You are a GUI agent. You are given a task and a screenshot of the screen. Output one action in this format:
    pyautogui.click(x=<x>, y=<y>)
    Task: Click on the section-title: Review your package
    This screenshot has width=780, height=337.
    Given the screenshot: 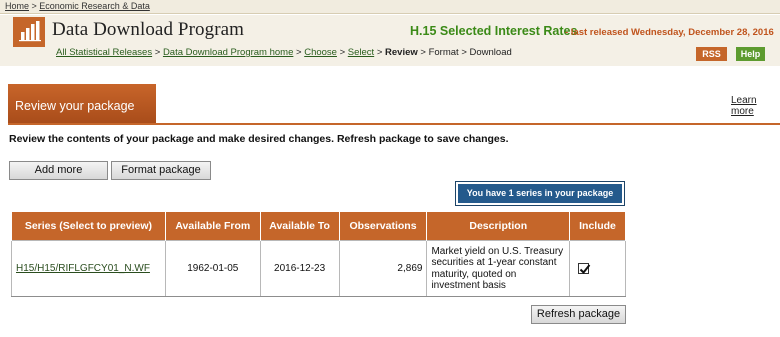 What is the action you would take?
    pyautogui.click(x=82, y=104)
    